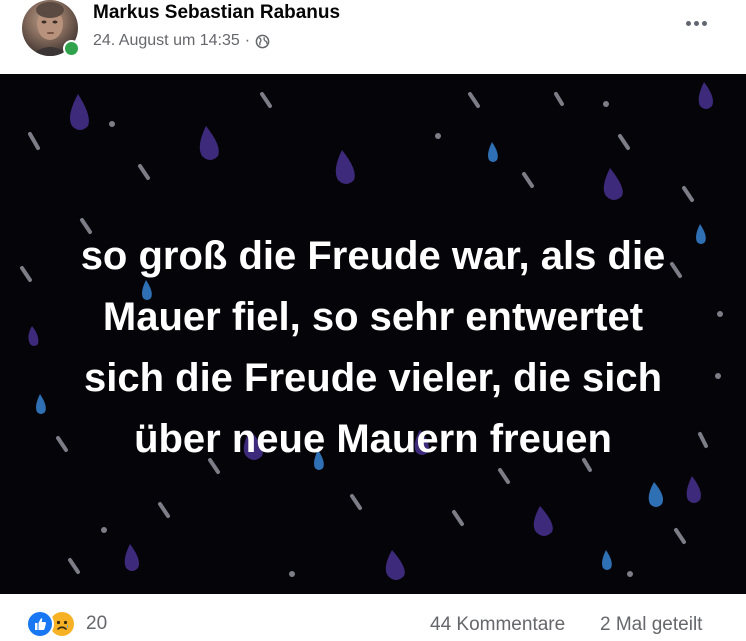 The width and height of the screenshot is (746, 641). Describe the element at coordinates (497, 625) in the screenshot. I see `comments-count-link: 44 Kommentare` at that location.